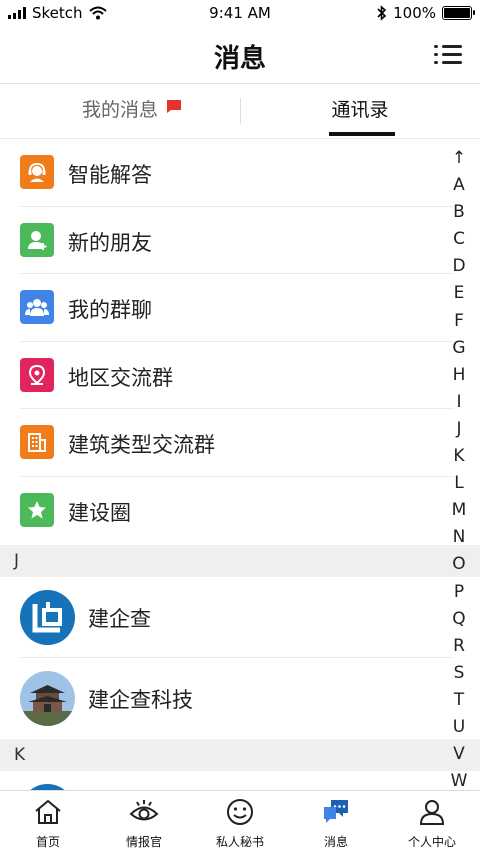 The height and width of the screenshot is (853, 480). Describe the element at coordinates (141, 445) in the screenshot. I see `list-item-label: 建筑类型交流群` at that location.